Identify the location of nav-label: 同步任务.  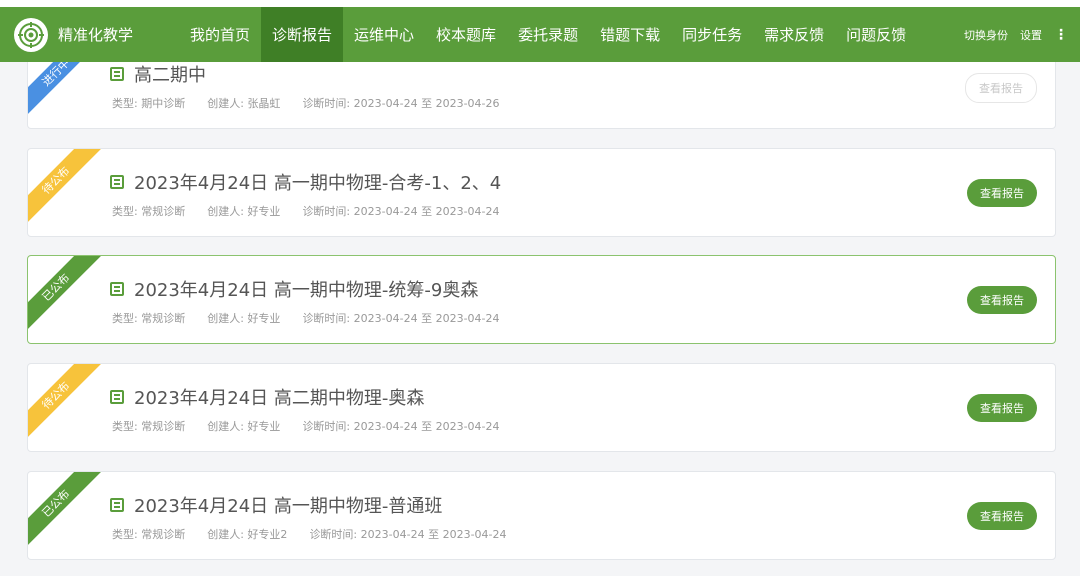
(712, 35).